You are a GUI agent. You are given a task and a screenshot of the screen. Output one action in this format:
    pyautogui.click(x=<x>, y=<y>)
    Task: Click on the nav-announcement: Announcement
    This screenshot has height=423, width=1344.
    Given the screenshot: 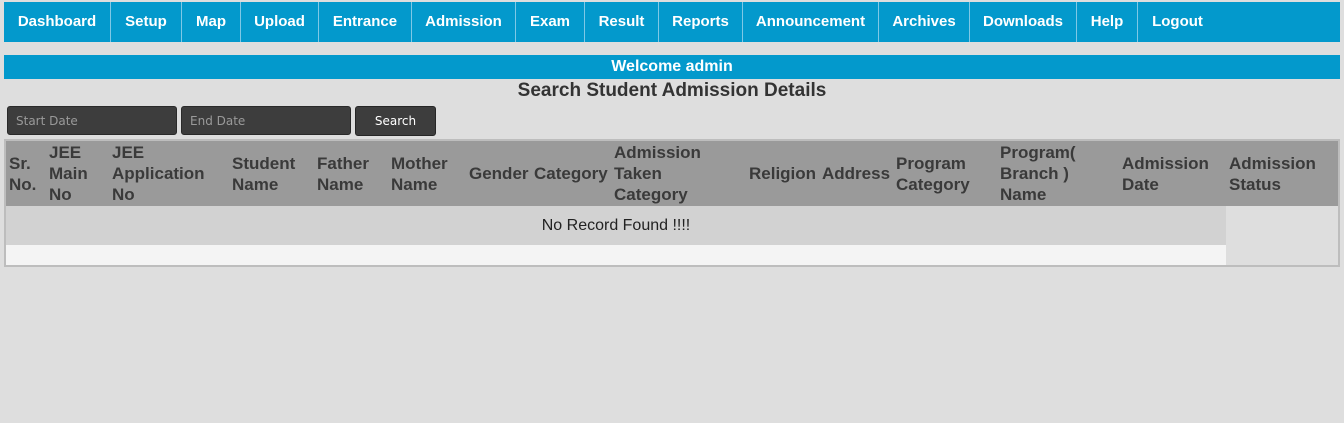 What is the action you would take?
    pyautogui.click(x=811, y=22)
    